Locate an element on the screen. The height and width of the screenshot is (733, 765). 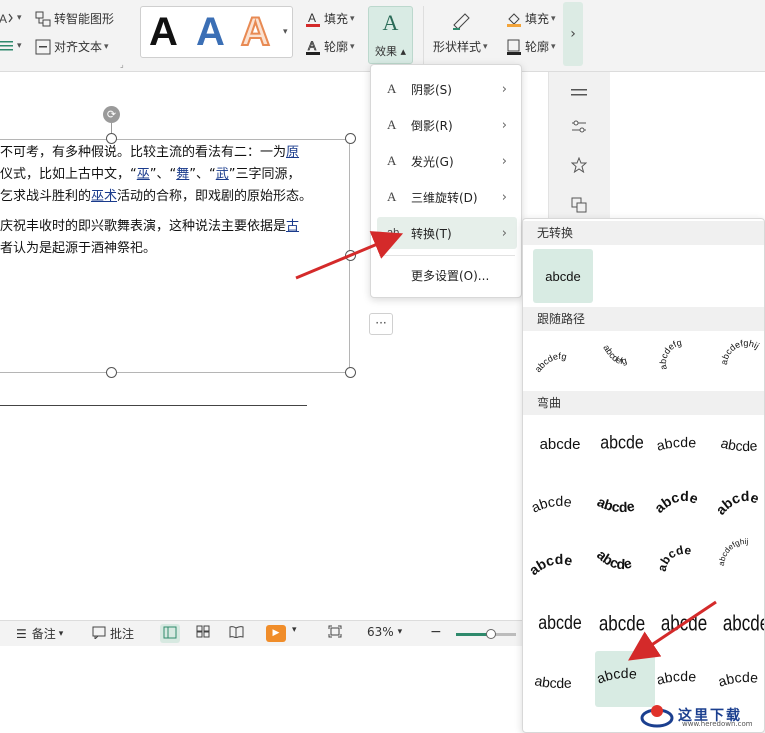
shape-style-button: 形状样式 ▾ is located at coordinates (460, 46).